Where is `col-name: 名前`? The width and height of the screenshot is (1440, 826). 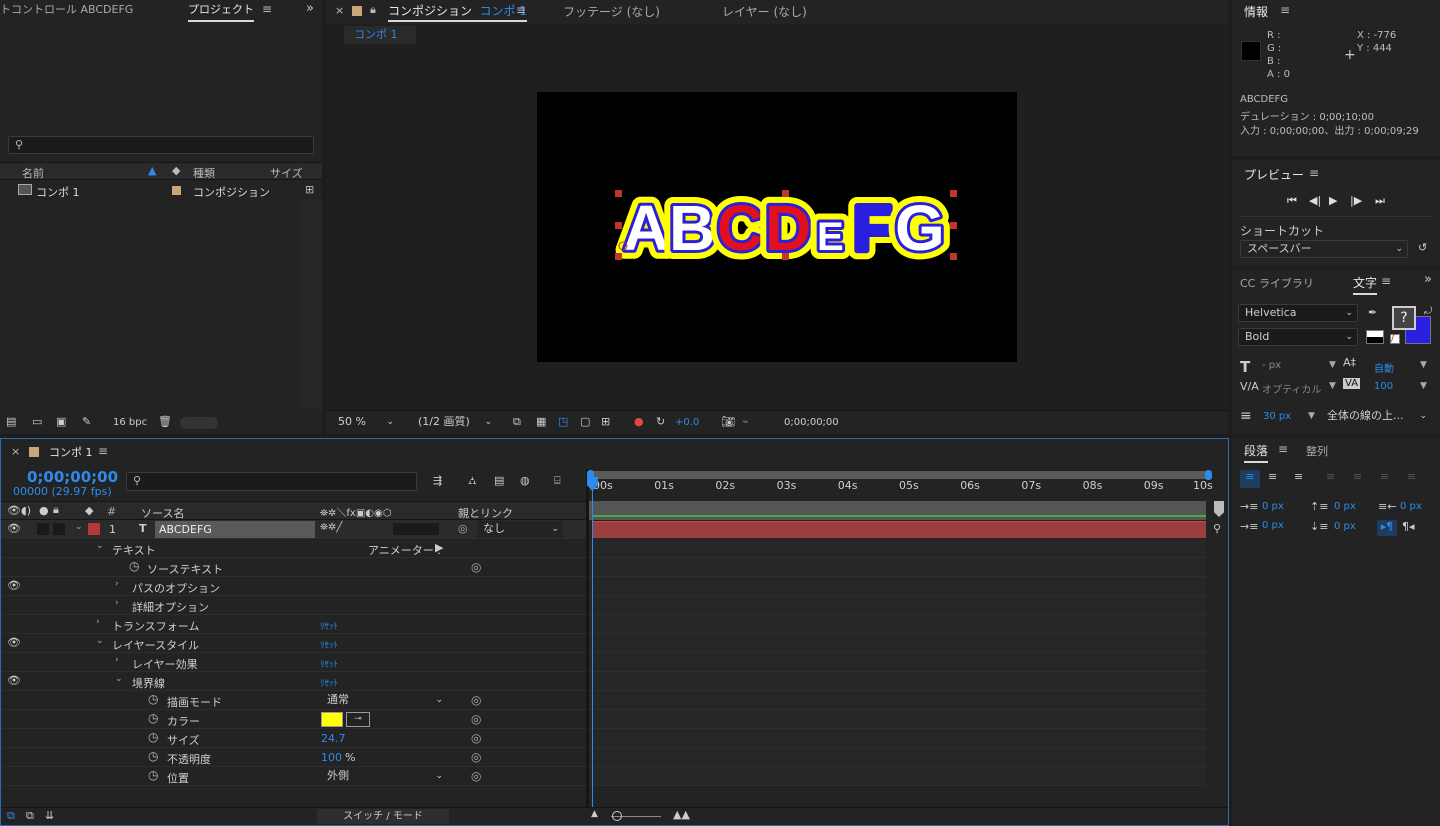
col-name: 名前 is located at coordinates (33, 173).